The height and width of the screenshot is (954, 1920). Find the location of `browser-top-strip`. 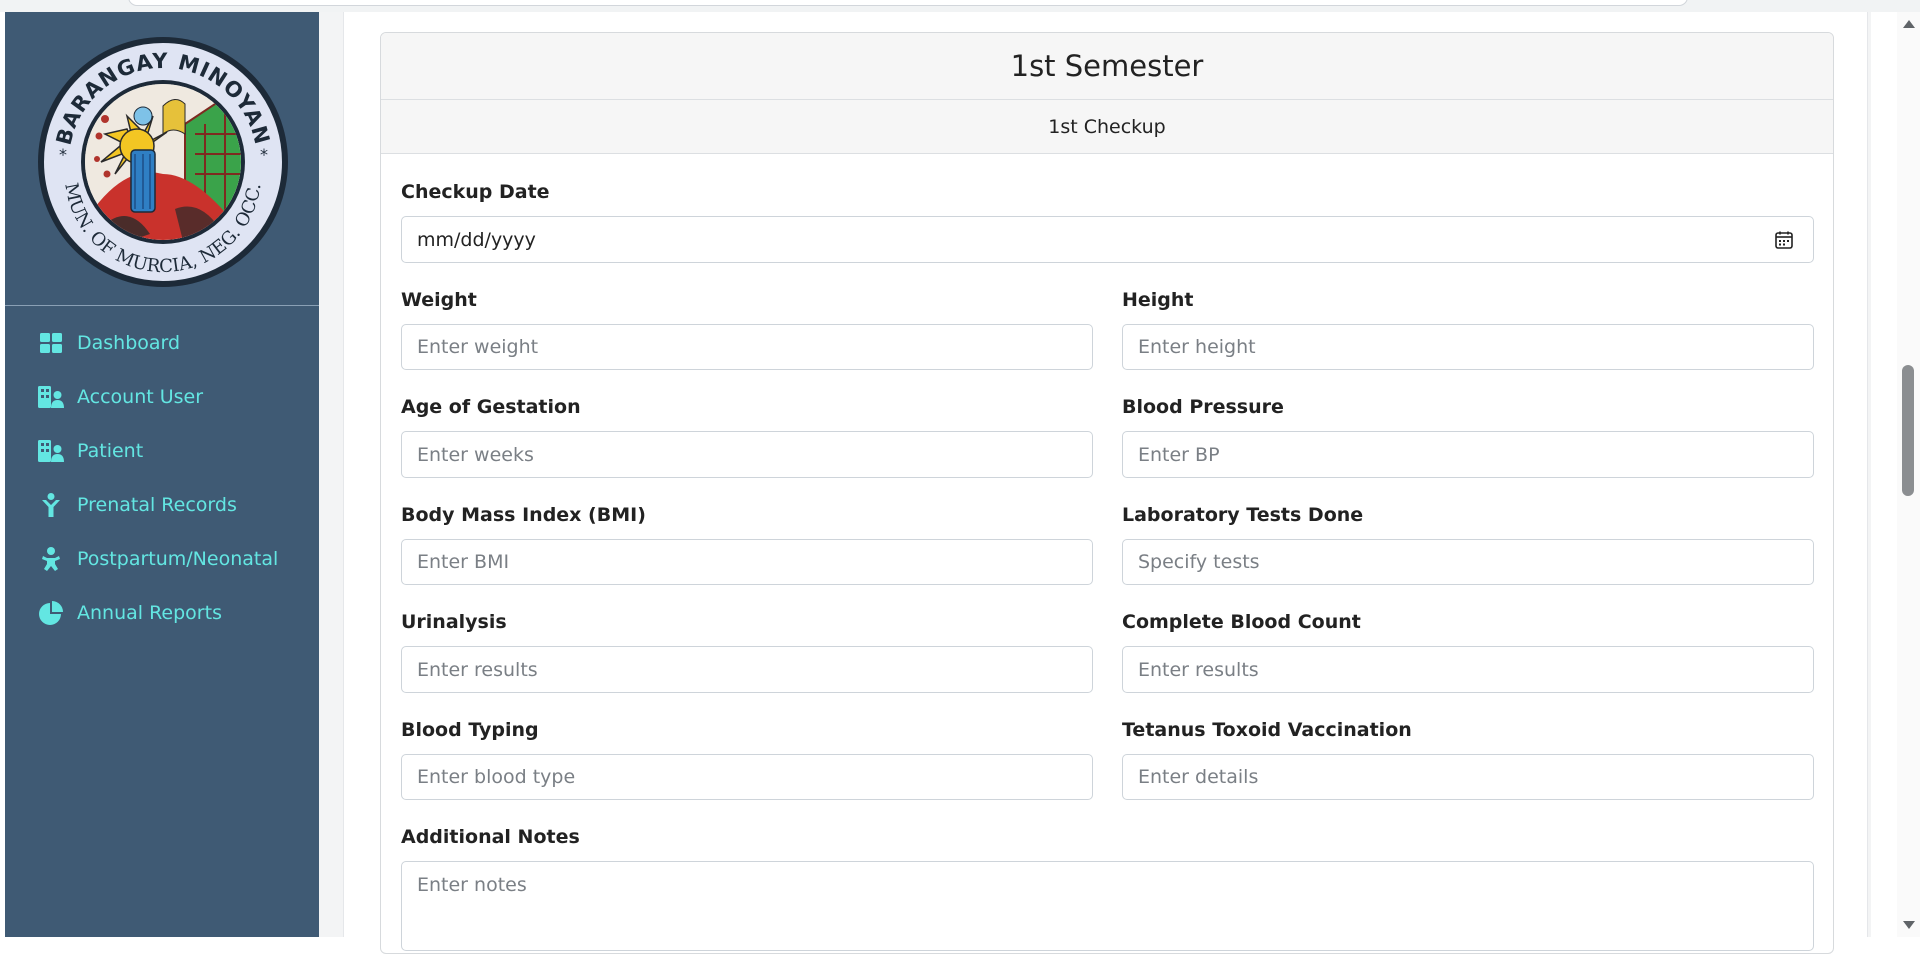

browser-top-strip is located at coordinates (960, 6).